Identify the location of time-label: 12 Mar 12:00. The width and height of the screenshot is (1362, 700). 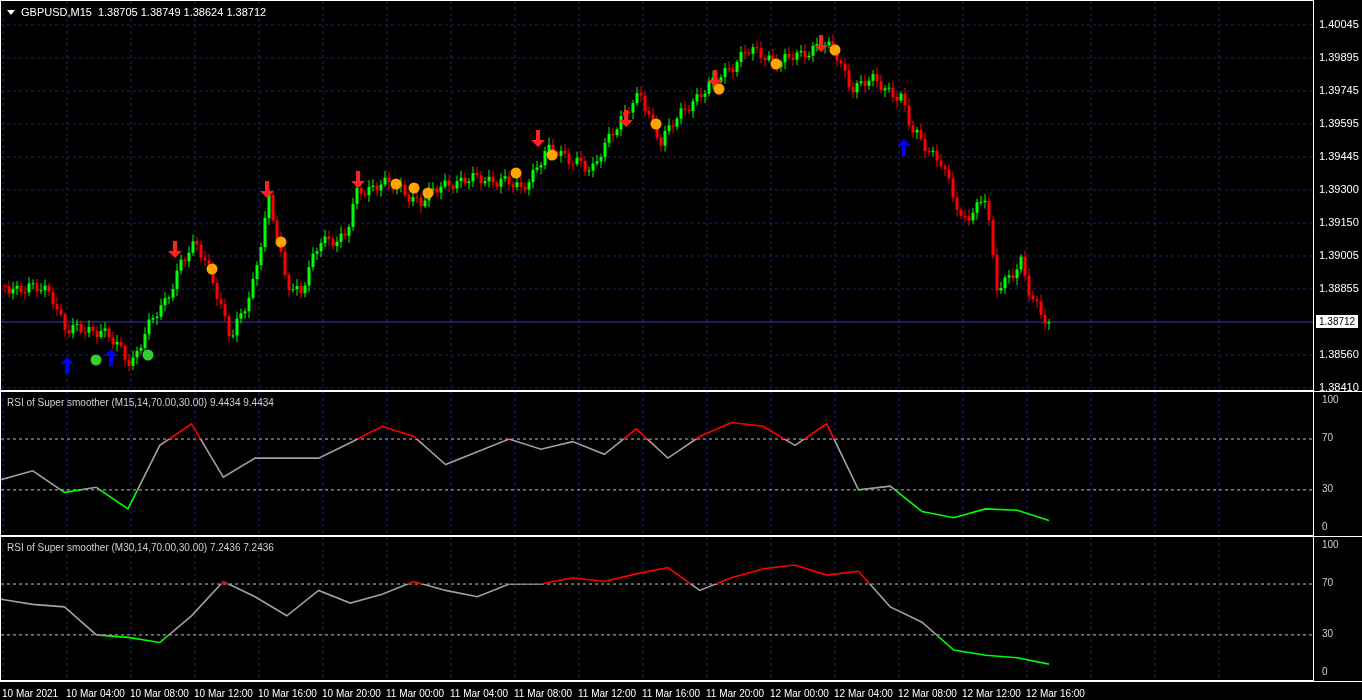
(991, 693).